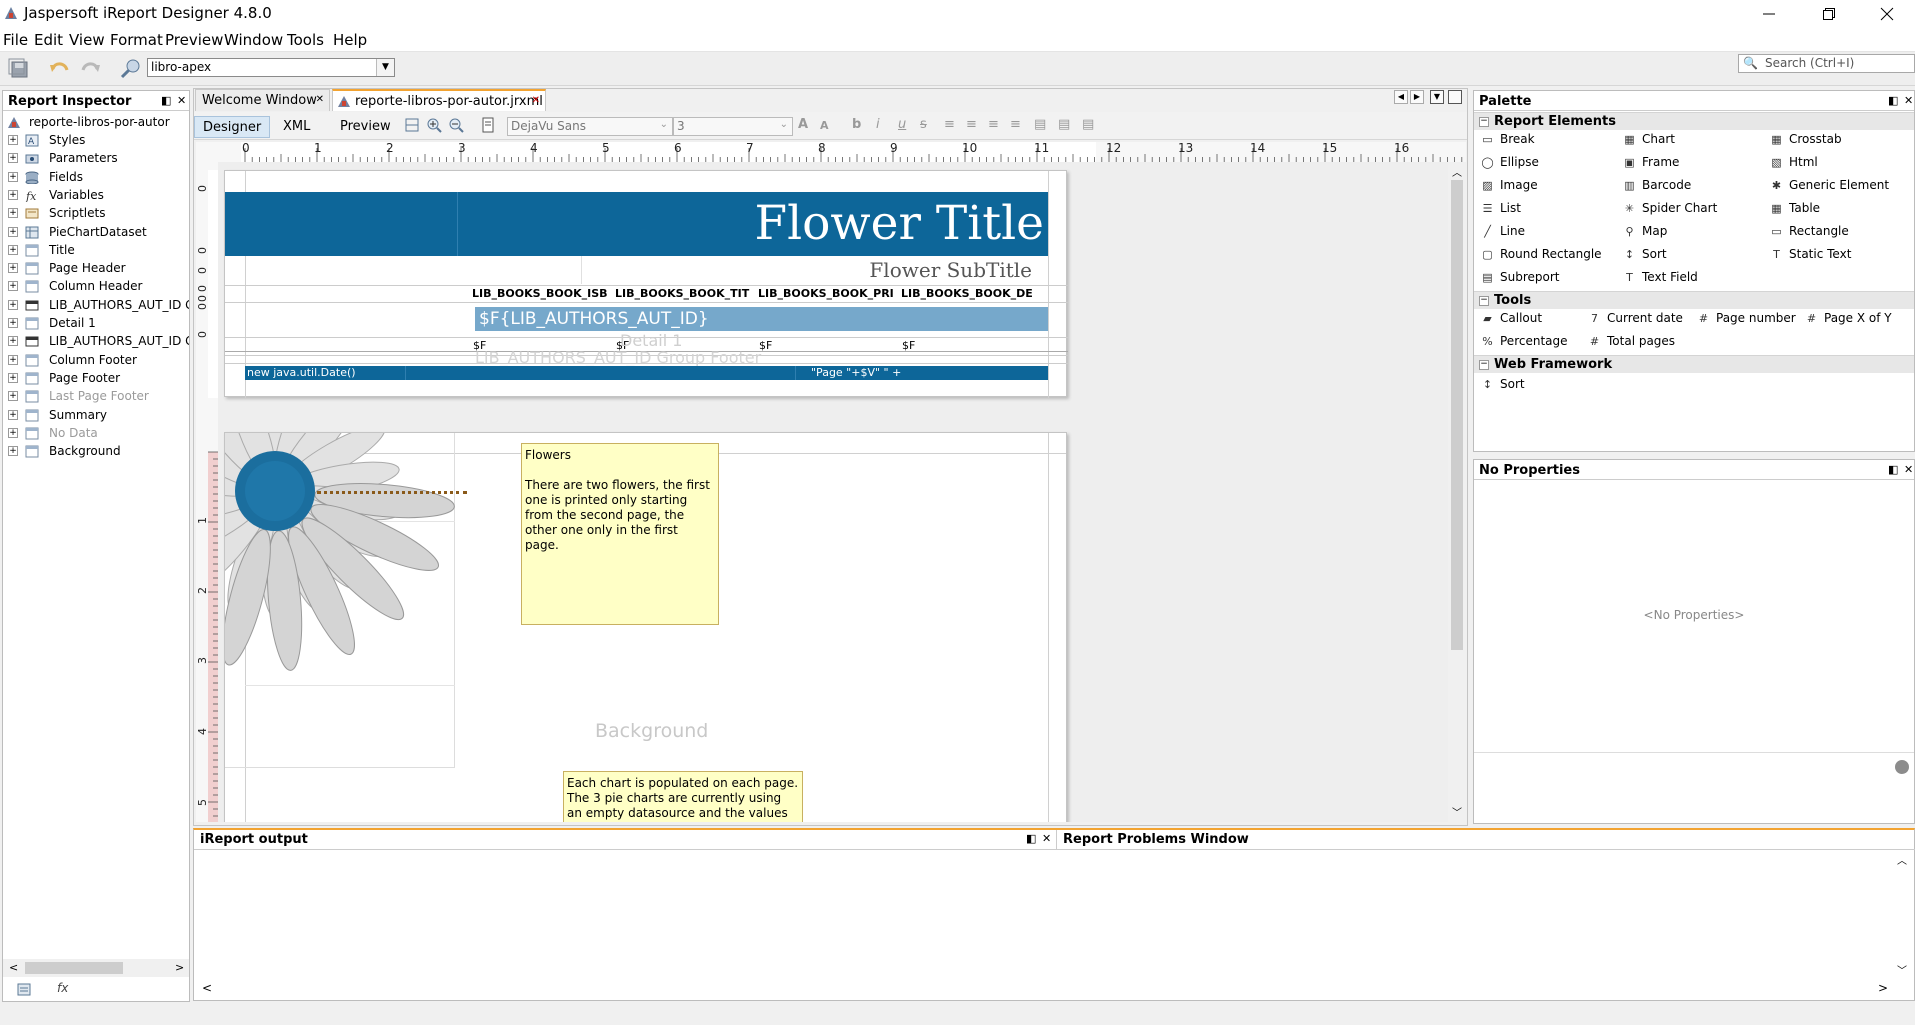  What do you see at coordinates (1015, 124) in the screenshot?
I see `align-right-icon: ≡` at bounding box center [1015, 124].